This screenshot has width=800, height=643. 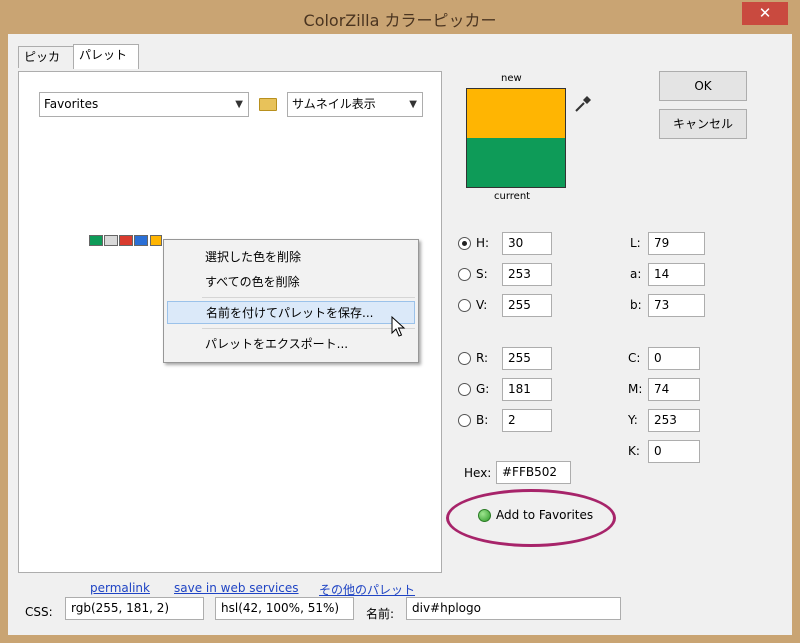 What do you see at coordinates (156, 240) in the screenshot?
I see `swatch-selected` at bounding box center [156, 240].